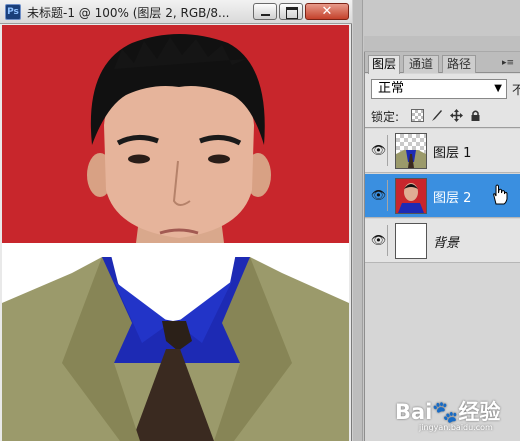  What do you see at coordinates (385, 117) in the screenshot?
I see `lock-label: 锁定:` at bounding box center [385, 117].